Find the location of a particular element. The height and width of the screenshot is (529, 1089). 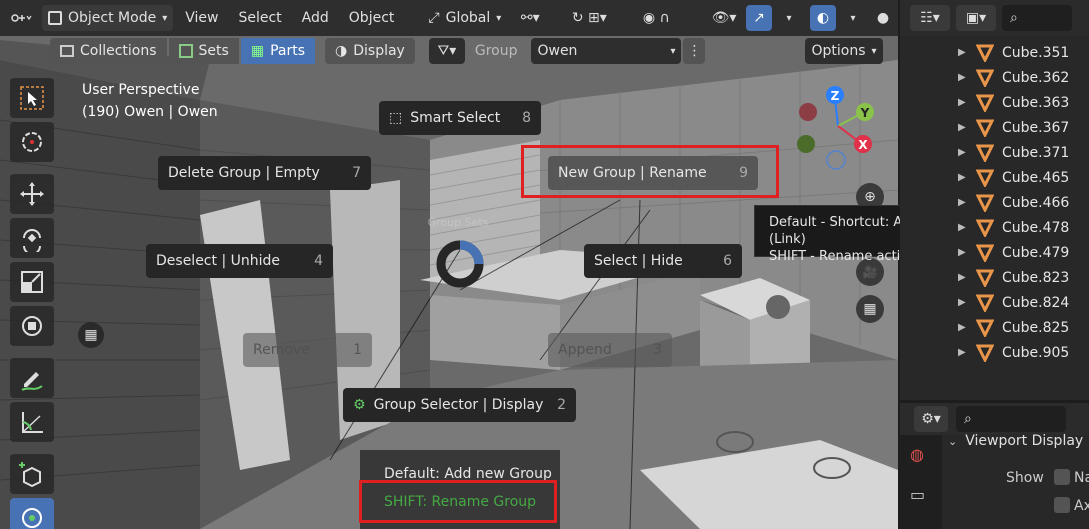

pivot-point-icon: ⚯▾ is located at coordinates (530, 18).